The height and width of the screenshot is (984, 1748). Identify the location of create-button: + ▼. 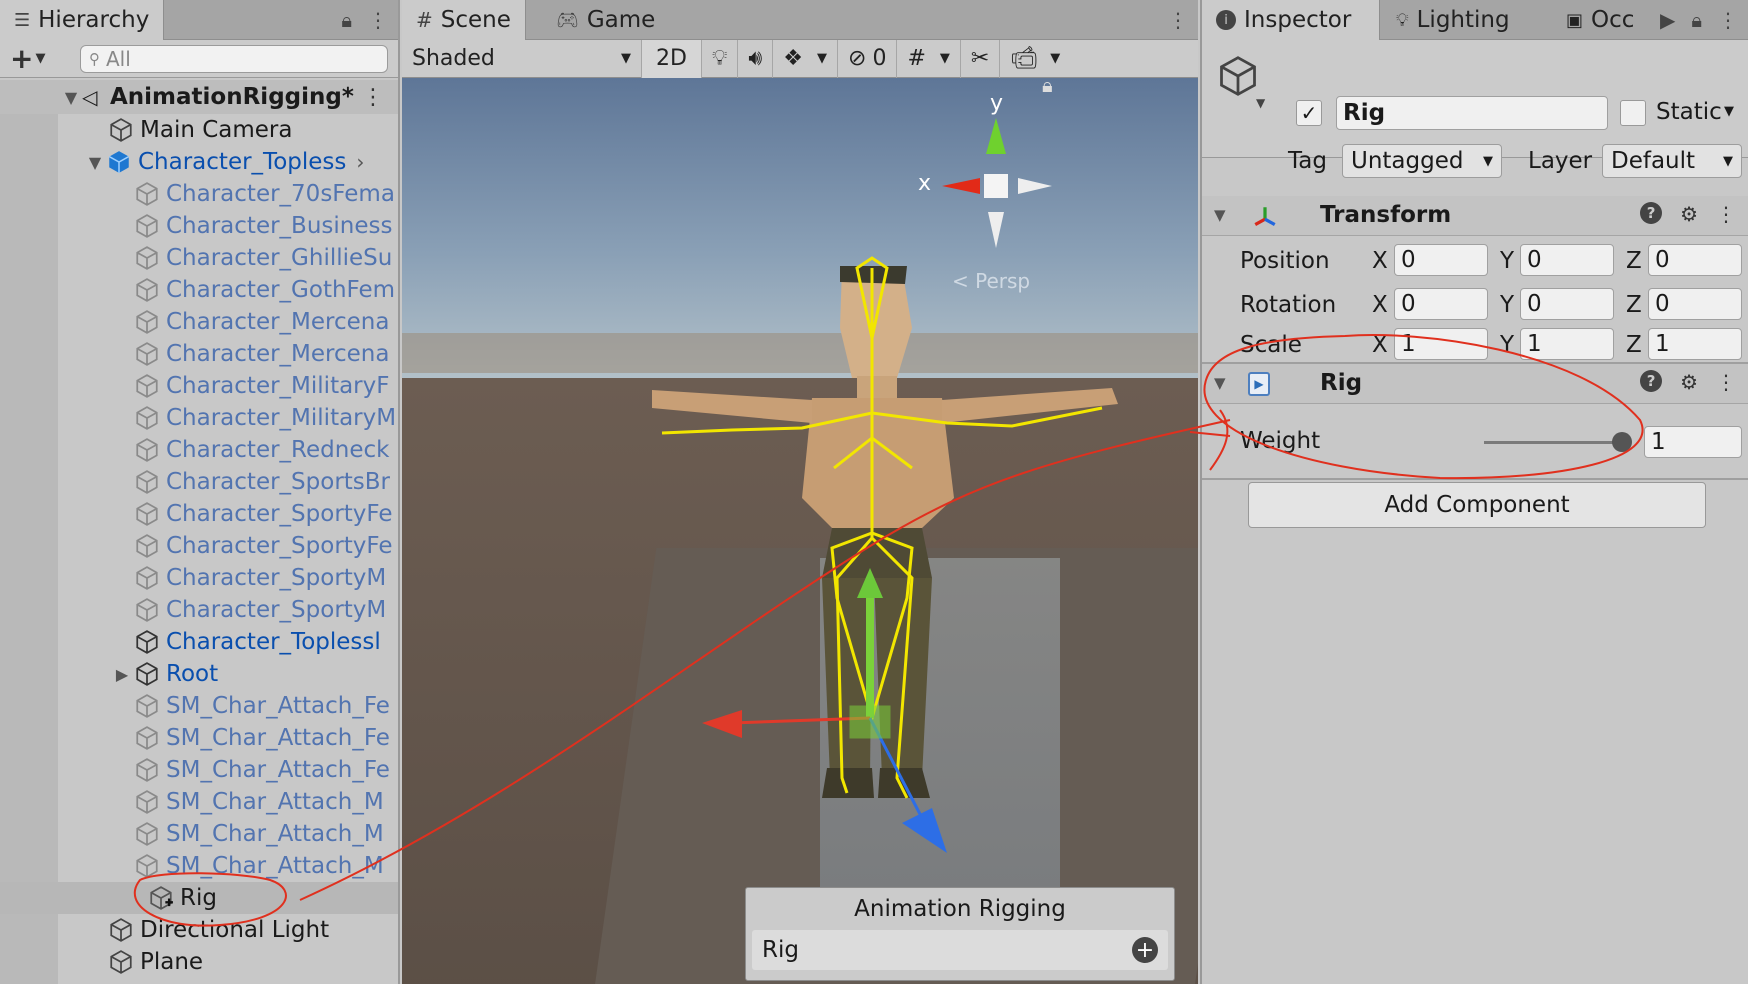
(40, 58).